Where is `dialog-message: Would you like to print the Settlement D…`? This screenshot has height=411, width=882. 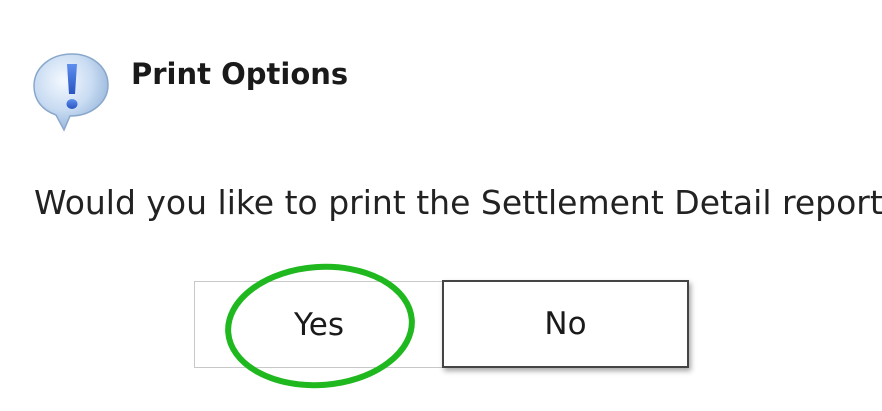
dialog-message: Would you like to print the Settlement D… is located at coordinates (458, 202).